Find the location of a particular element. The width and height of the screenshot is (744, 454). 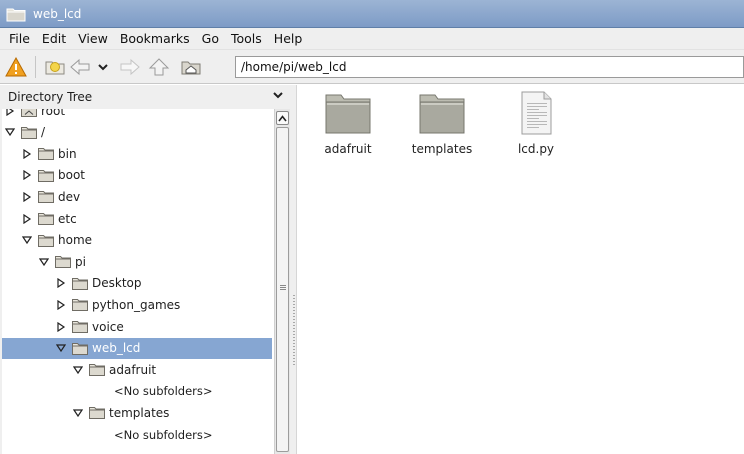

tree-item: Desktop is located at coordinates (137, 283).